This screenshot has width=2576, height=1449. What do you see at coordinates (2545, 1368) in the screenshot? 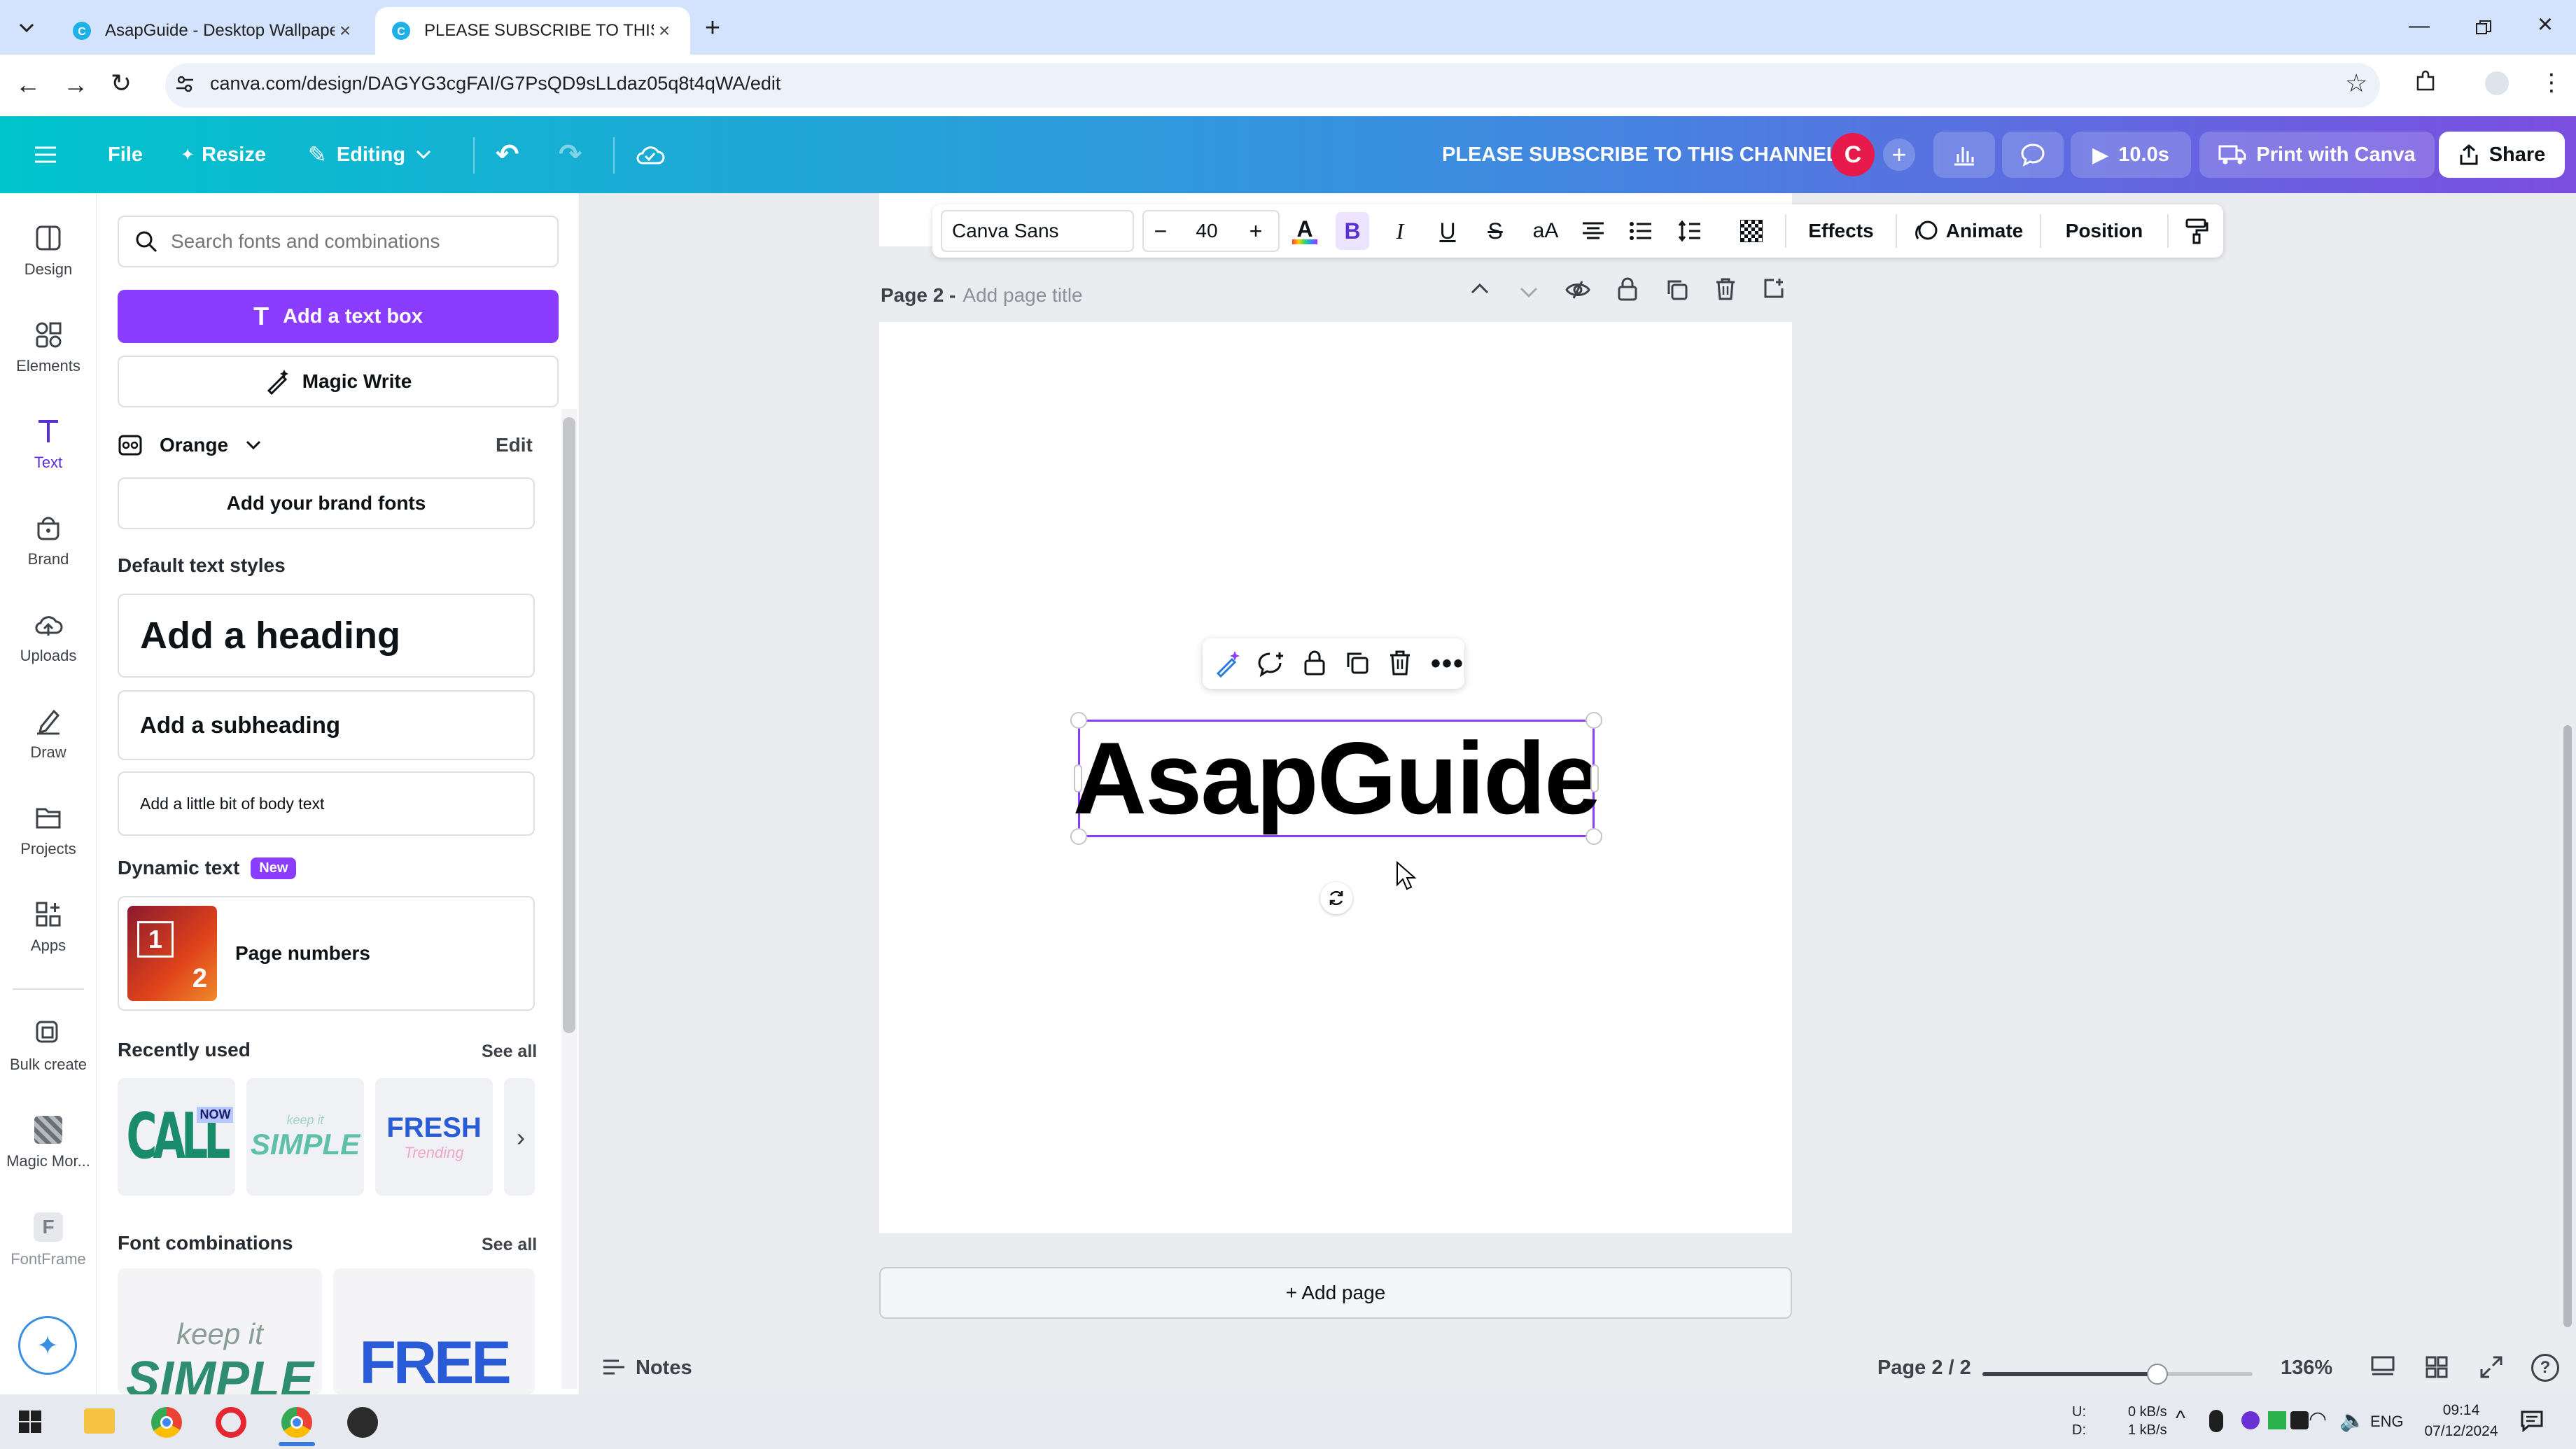
I see `help-button: ?` at bounding box center [2545, 1368].